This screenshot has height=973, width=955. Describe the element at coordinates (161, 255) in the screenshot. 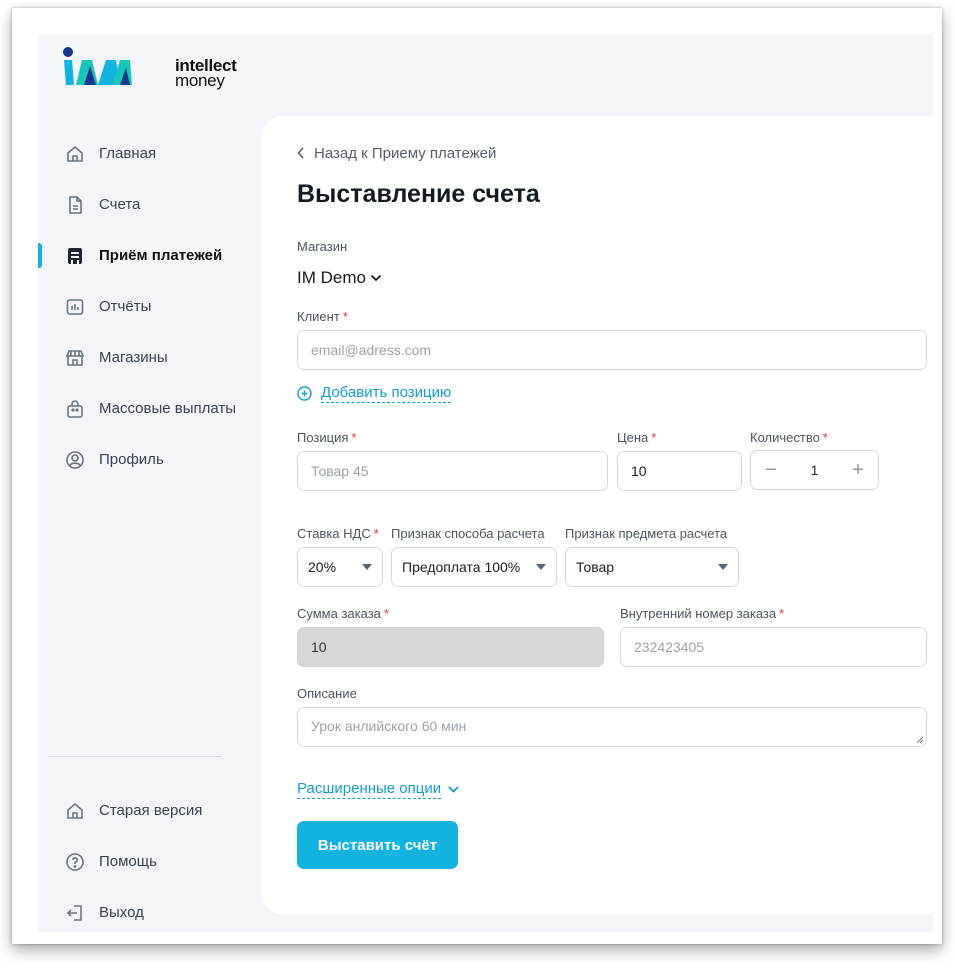

I see `sidebar-item-label: Приём платежей` at that location.